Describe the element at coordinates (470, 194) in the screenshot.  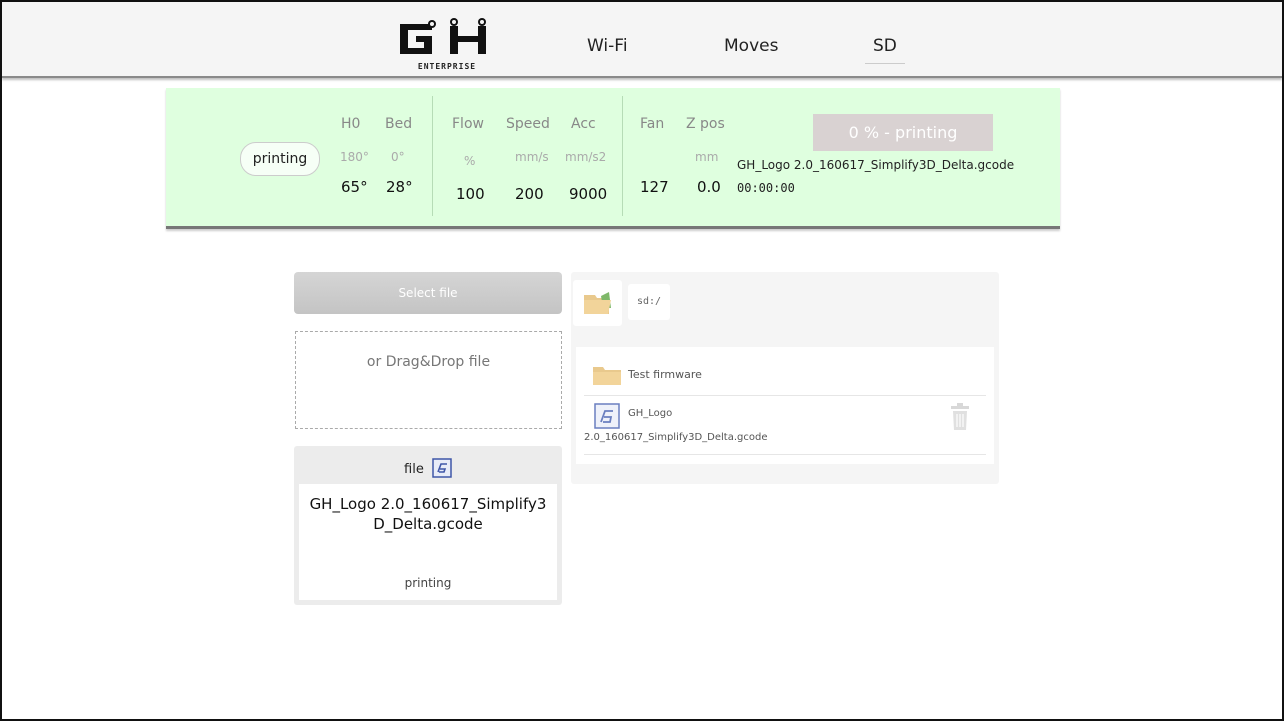
I see `flow-value: 100` at that location.